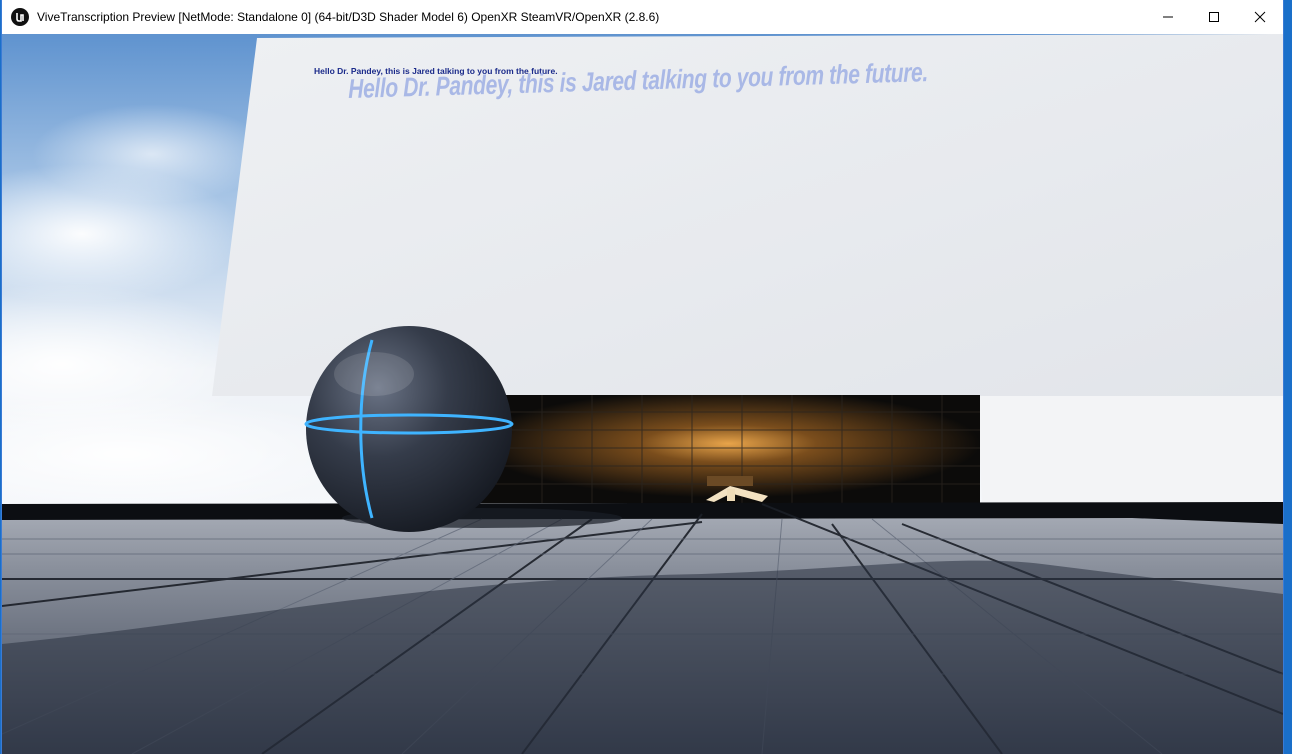 The image size is (1292, 754). I want to click on maximize-button, so click(1214, 17).